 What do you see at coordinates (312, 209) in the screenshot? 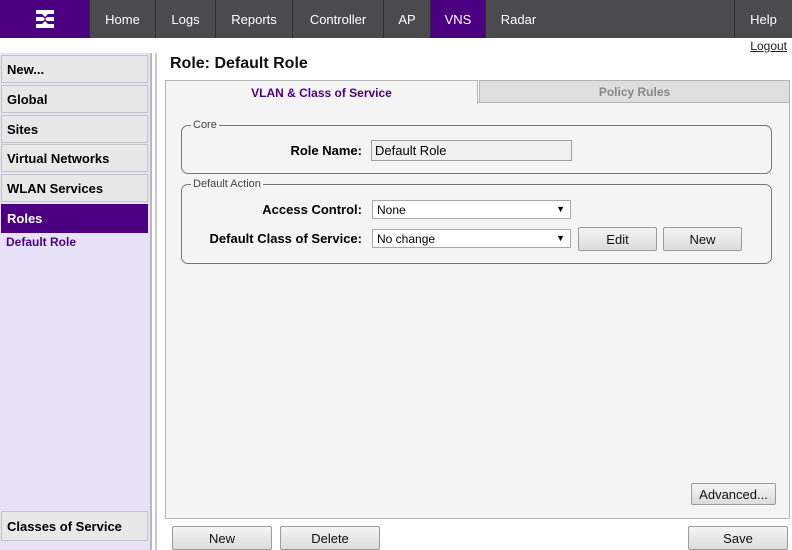
I see `access-control-label: Access Control:` at bounding box center [312, 209].